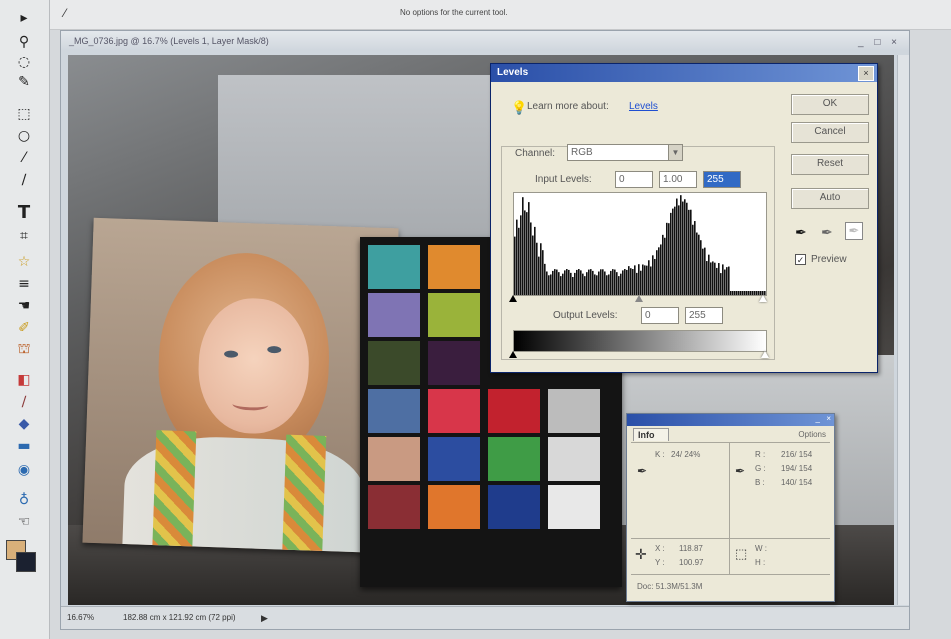 Image resolution: width=951 pixels, height=639 pixels. I want to click on patch-navy, so click(514, 507).